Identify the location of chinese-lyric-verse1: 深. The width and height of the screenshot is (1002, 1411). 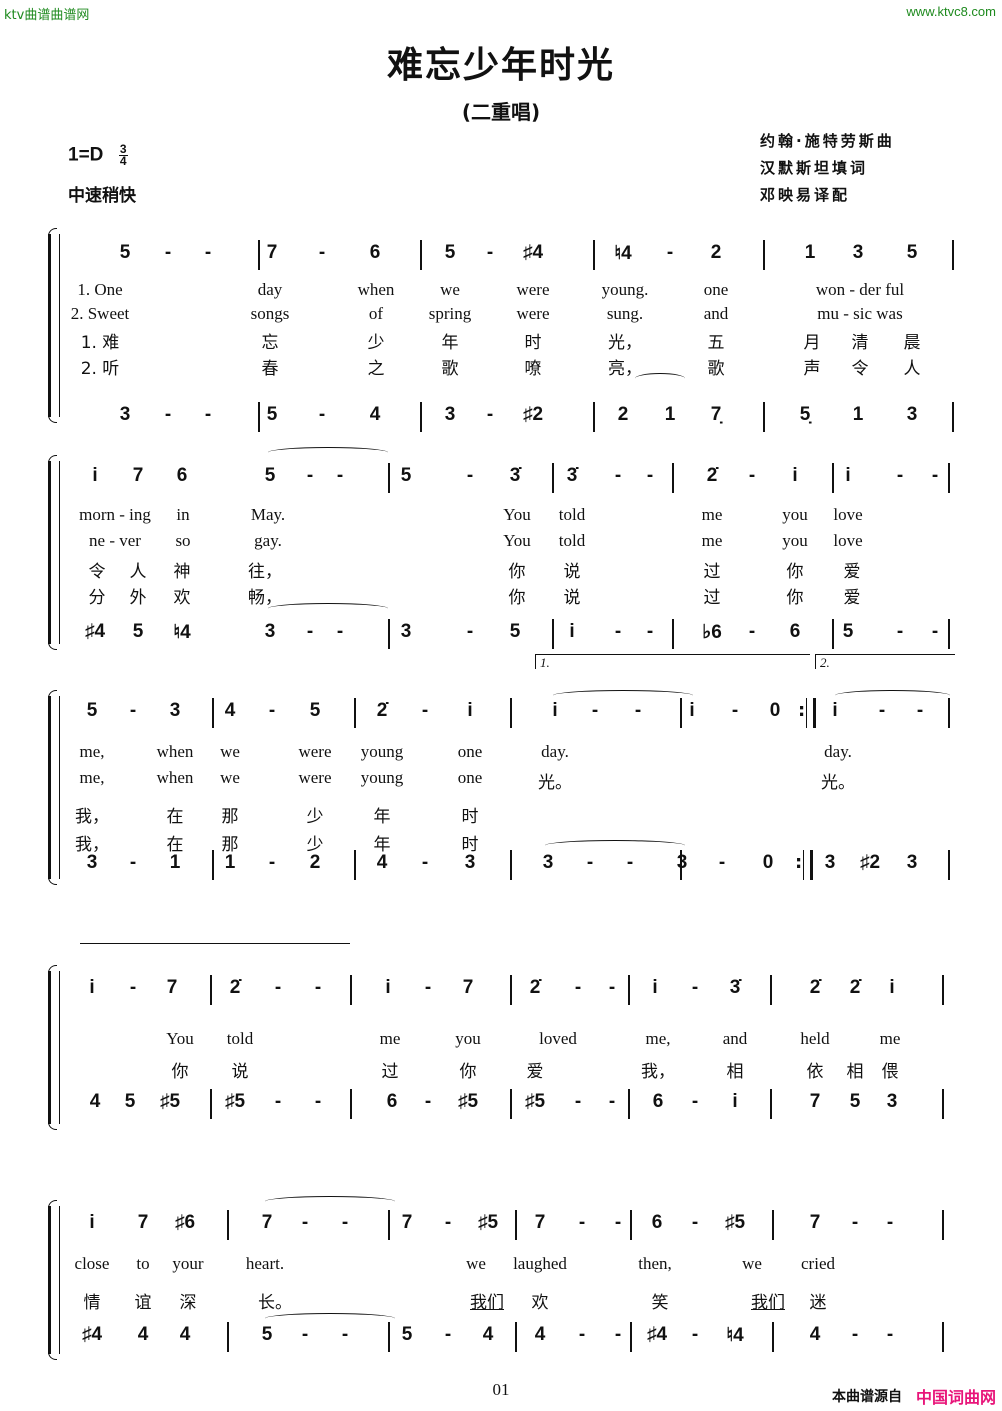
(188, 1303).